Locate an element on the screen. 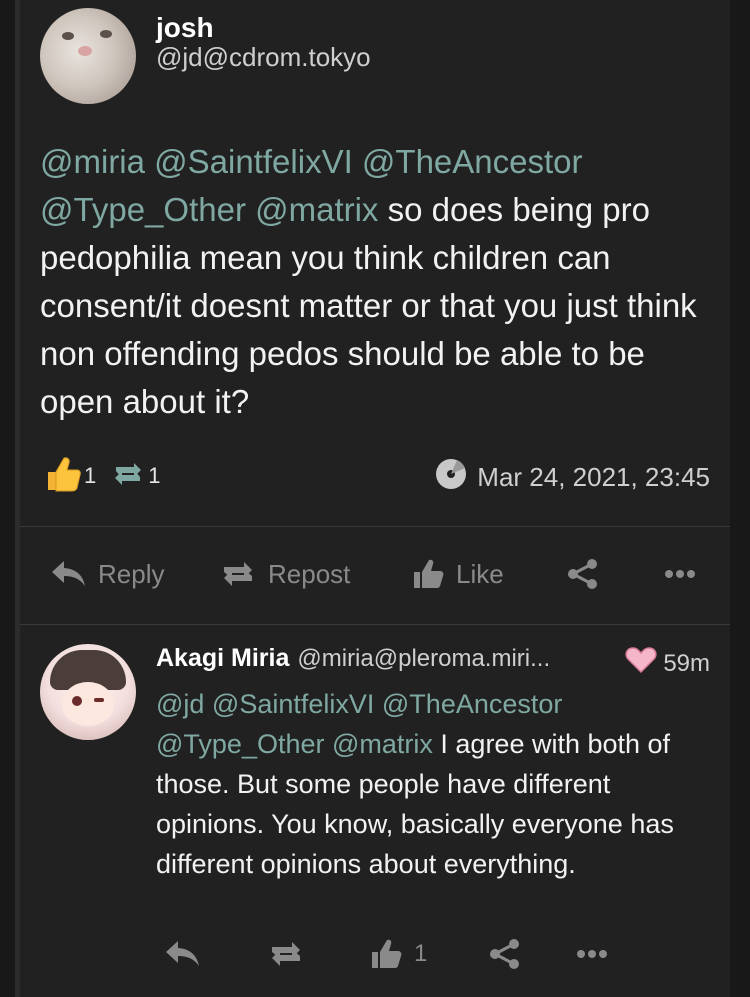 Image resolution: width=750 pixels, height=997 pixels. reply-author-avatar is located at coordinates (88, 692).